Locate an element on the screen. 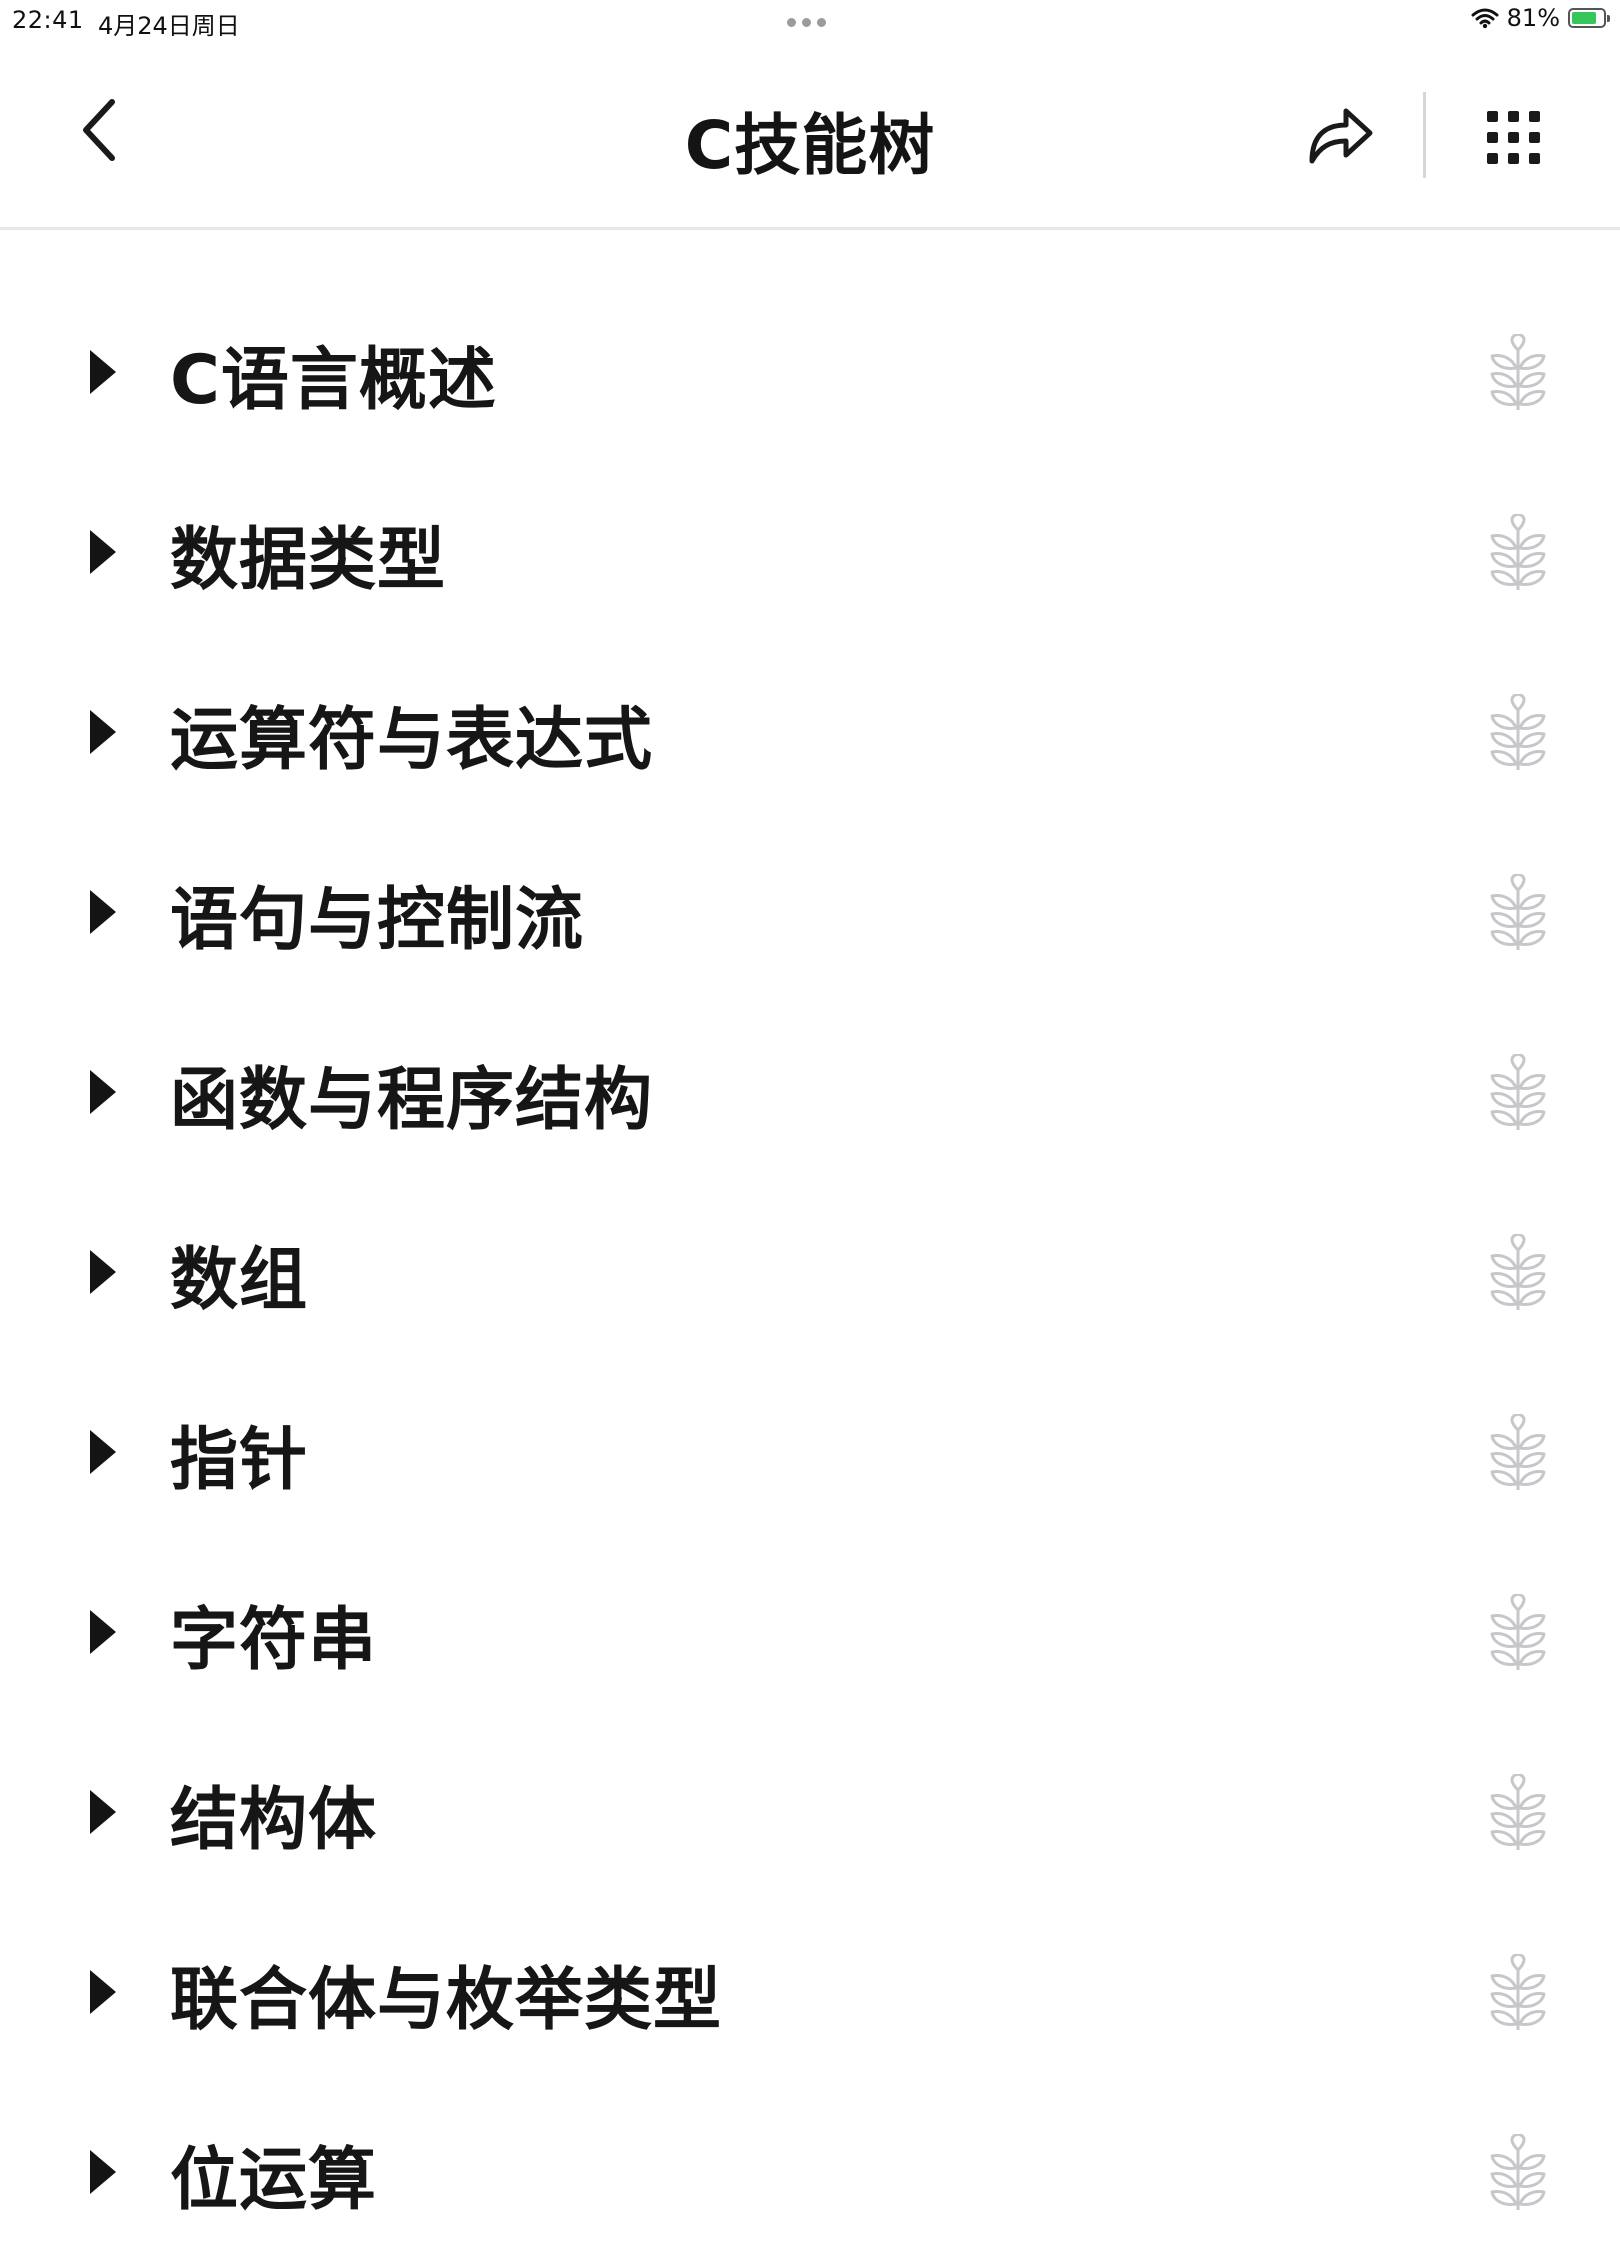 The image size is (1620, 2262). multitasking-dots-icon is located at coordinates (806, 22).